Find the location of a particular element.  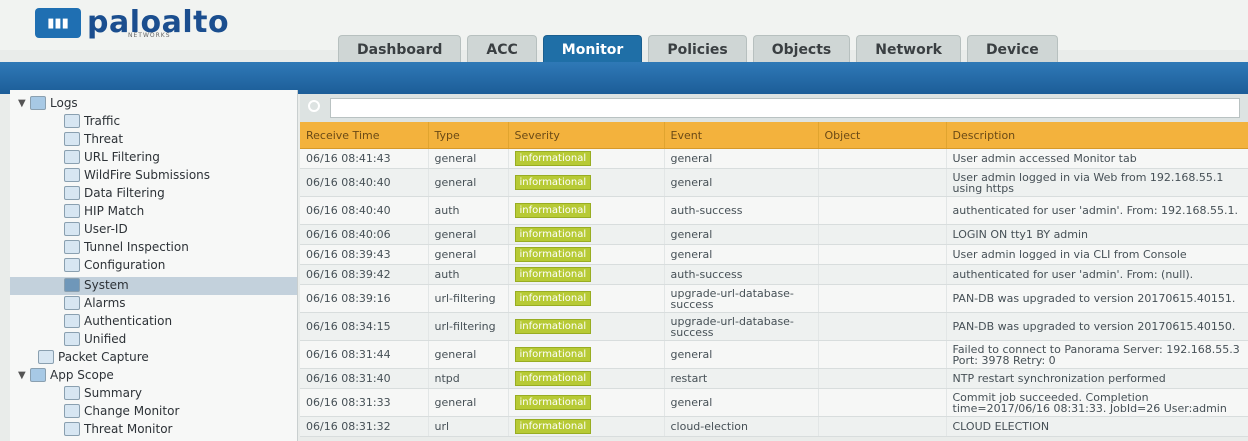

configuration-icon is located at coordinates (72, 265).